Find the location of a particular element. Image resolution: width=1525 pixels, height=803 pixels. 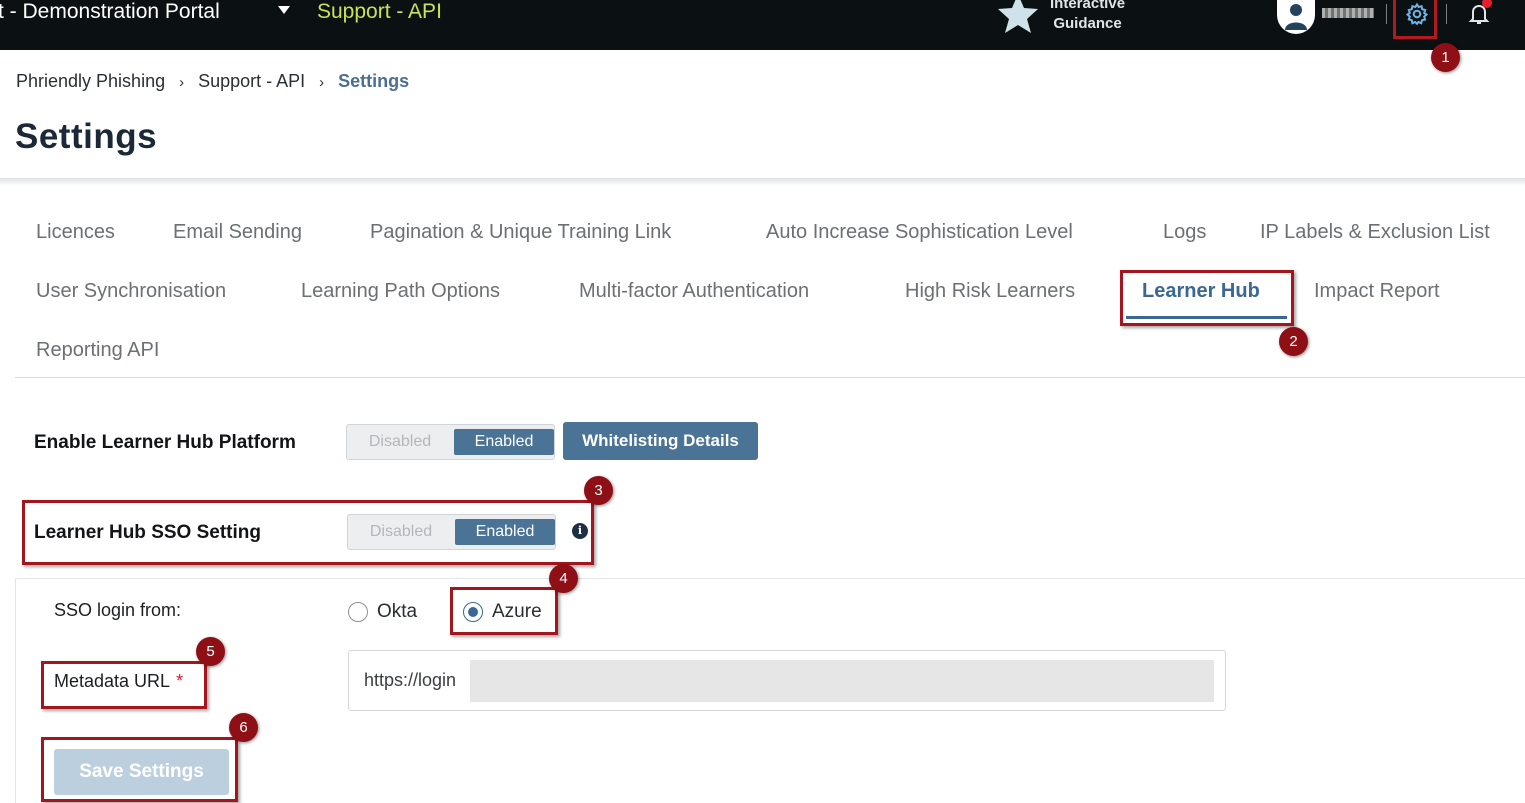

tab-reporting-api: Reporting API is located at coordinates (97, 350).